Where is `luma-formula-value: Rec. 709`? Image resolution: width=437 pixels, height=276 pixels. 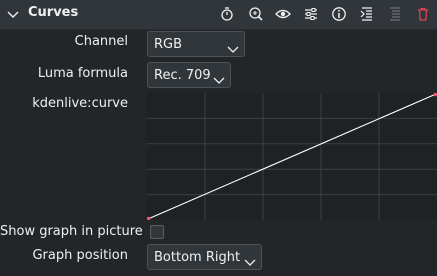
luma-formula-value: Rec. 709 is located at coordinates (182, 75).